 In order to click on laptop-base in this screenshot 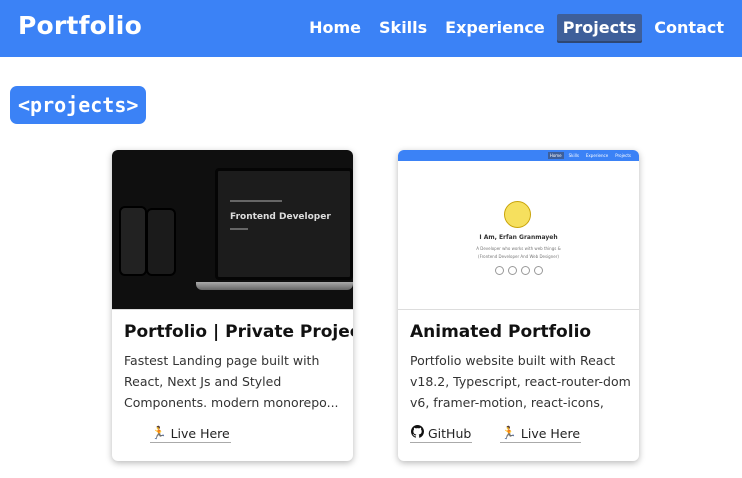, I will do `click(274, 286)`.